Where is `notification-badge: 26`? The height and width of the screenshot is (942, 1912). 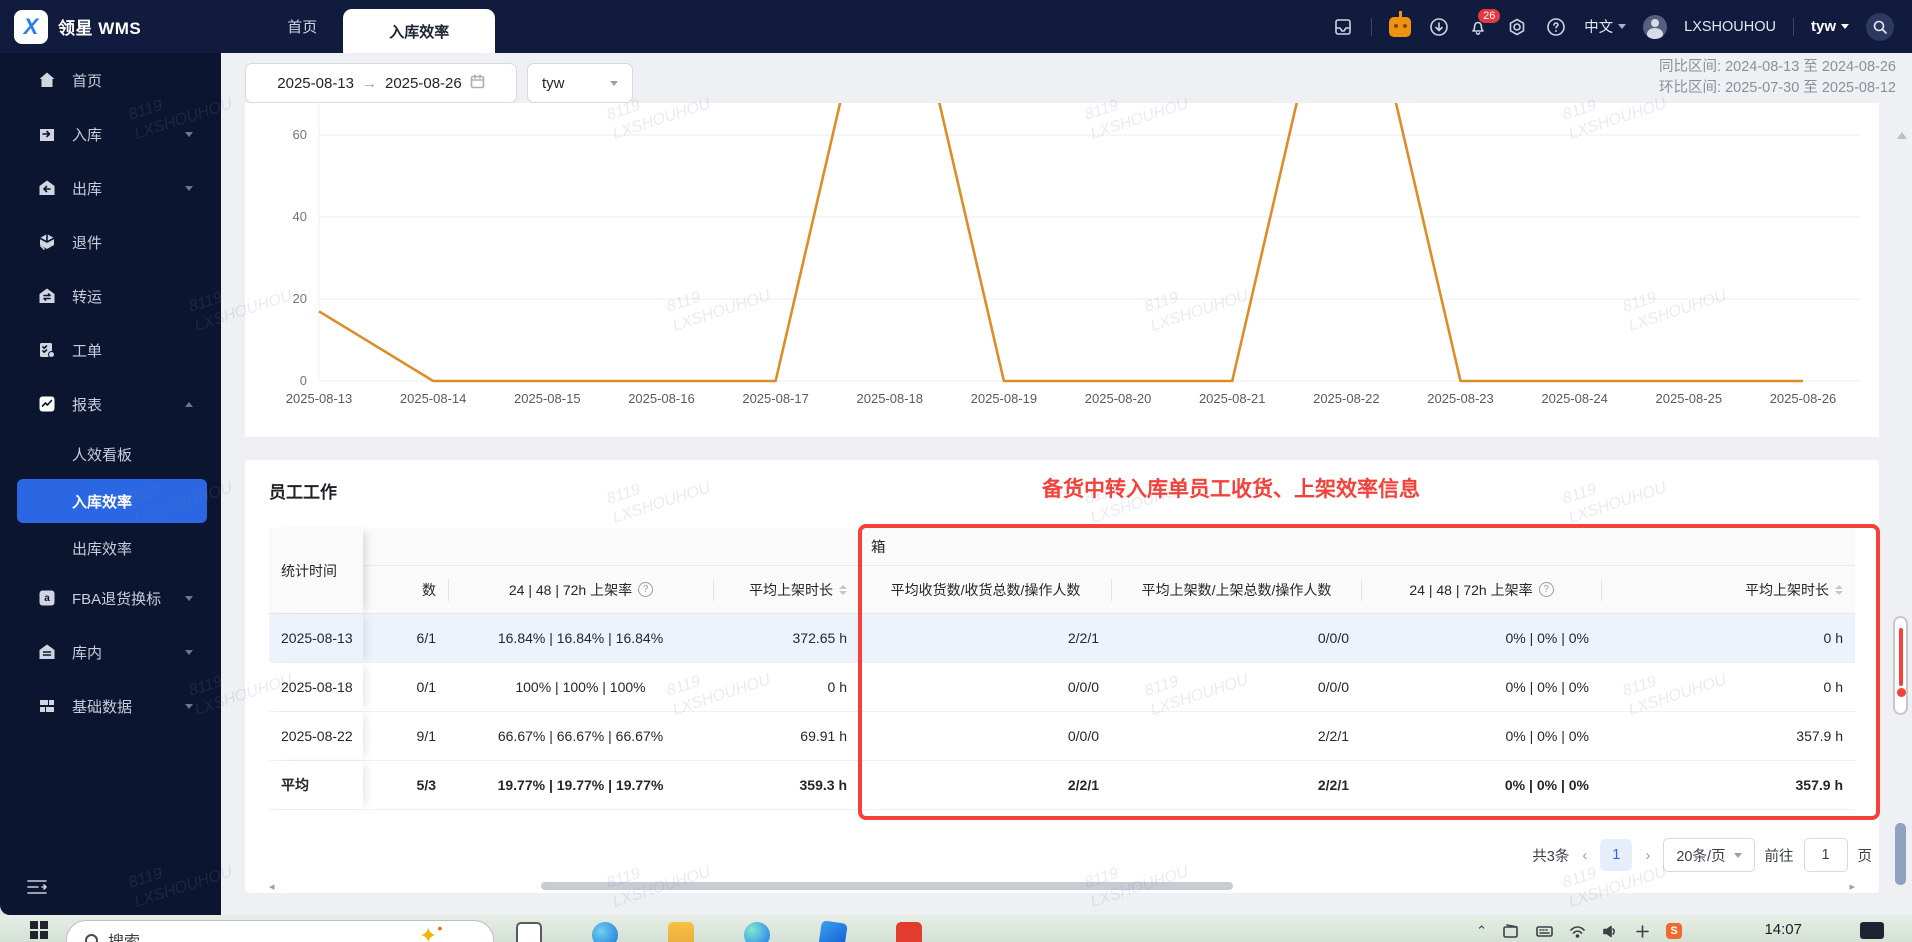
notification-badge: 26 is located at coordinates (1489, 15).